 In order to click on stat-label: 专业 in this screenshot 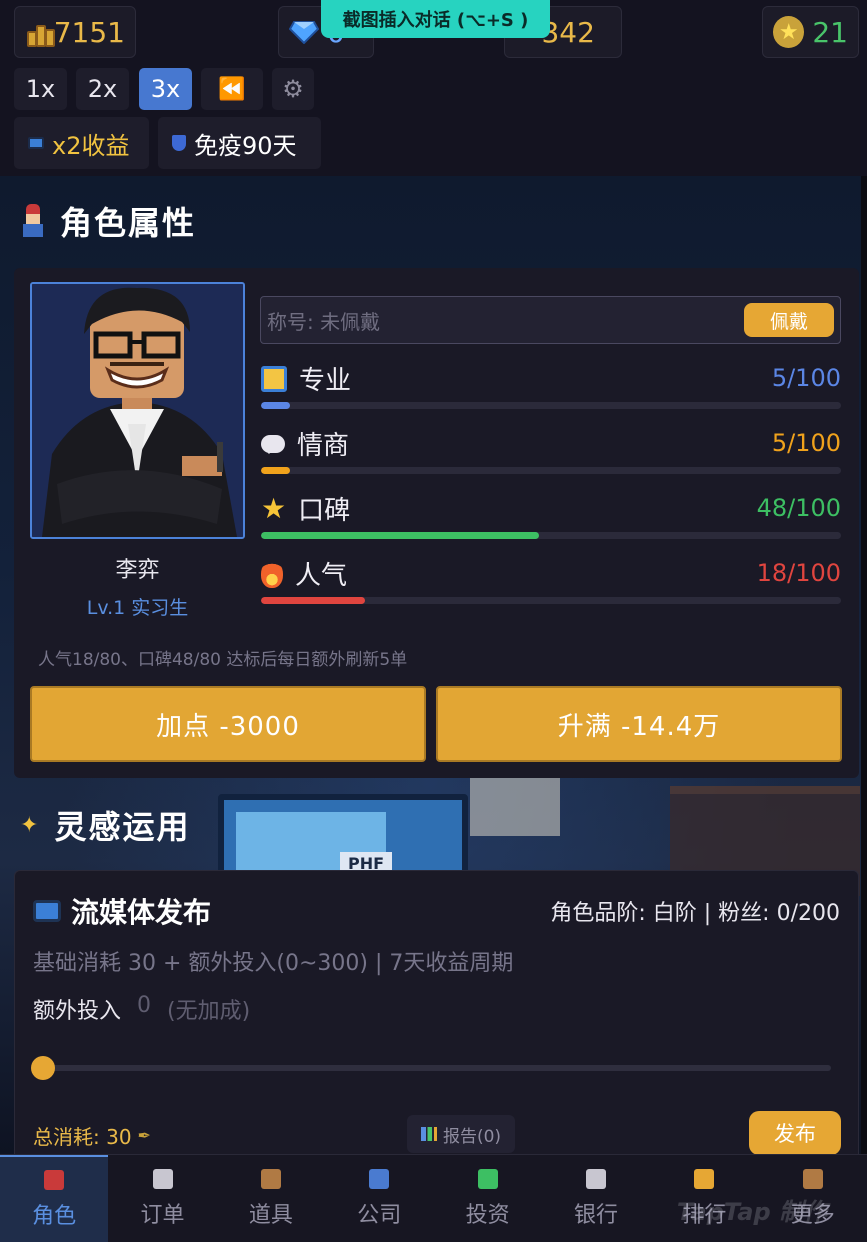, I will do `click(325, 381)`.